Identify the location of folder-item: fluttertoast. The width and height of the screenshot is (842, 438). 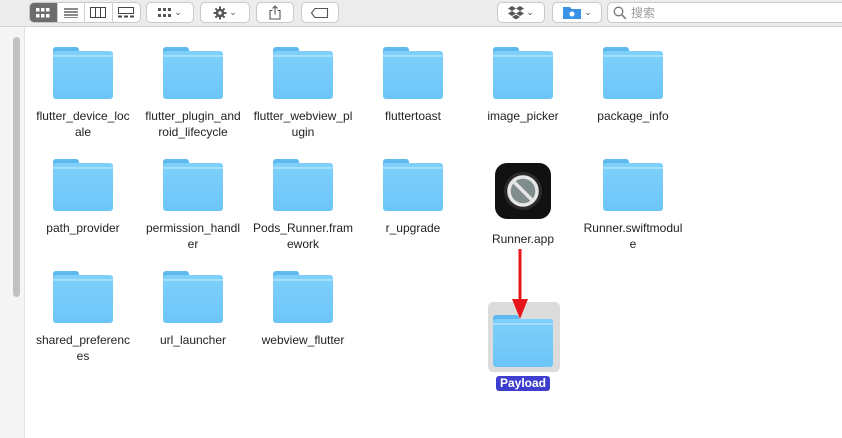
(413, 85).